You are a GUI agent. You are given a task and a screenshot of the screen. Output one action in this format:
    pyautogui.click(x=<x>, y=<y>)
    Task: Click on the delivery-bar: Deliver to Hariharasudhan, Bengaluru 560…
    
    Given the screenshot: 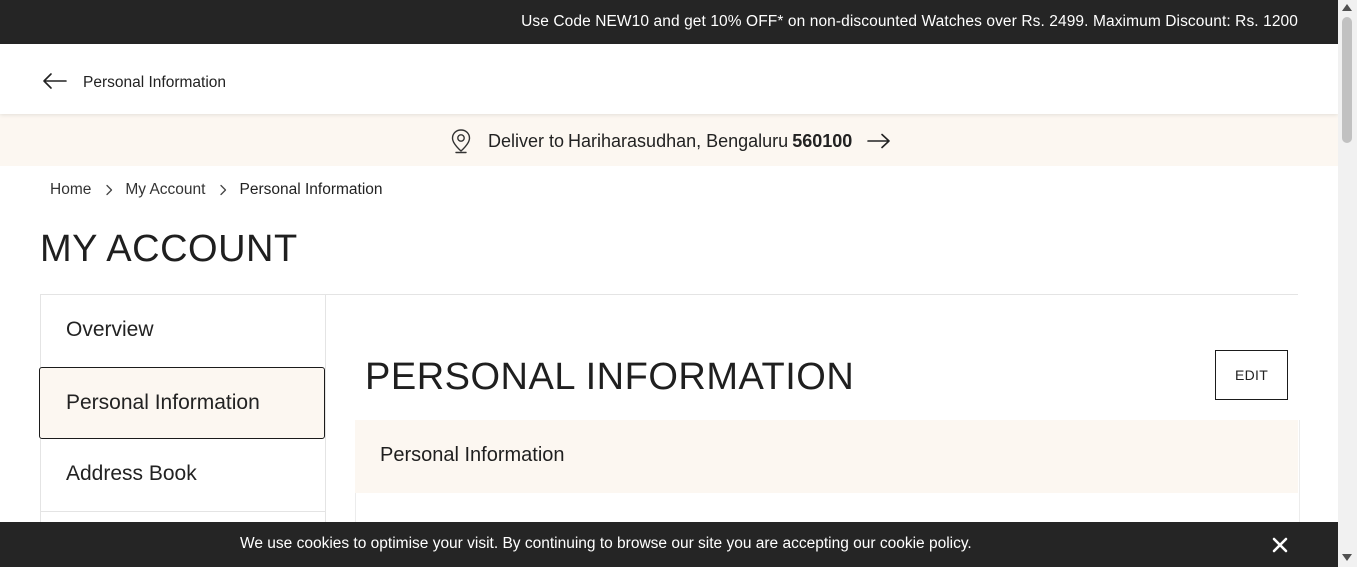 What is the action you would take?
    pyautogui.click(x=669, y=140)
    